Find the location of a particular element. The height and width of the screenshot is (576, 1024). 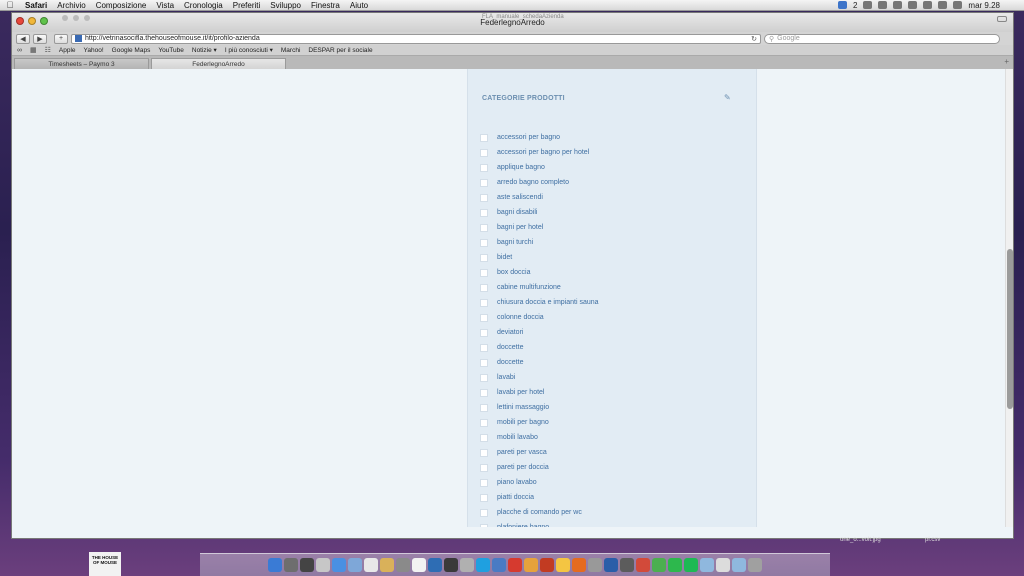

launchpad-icon is located at coordinates (291, 565).